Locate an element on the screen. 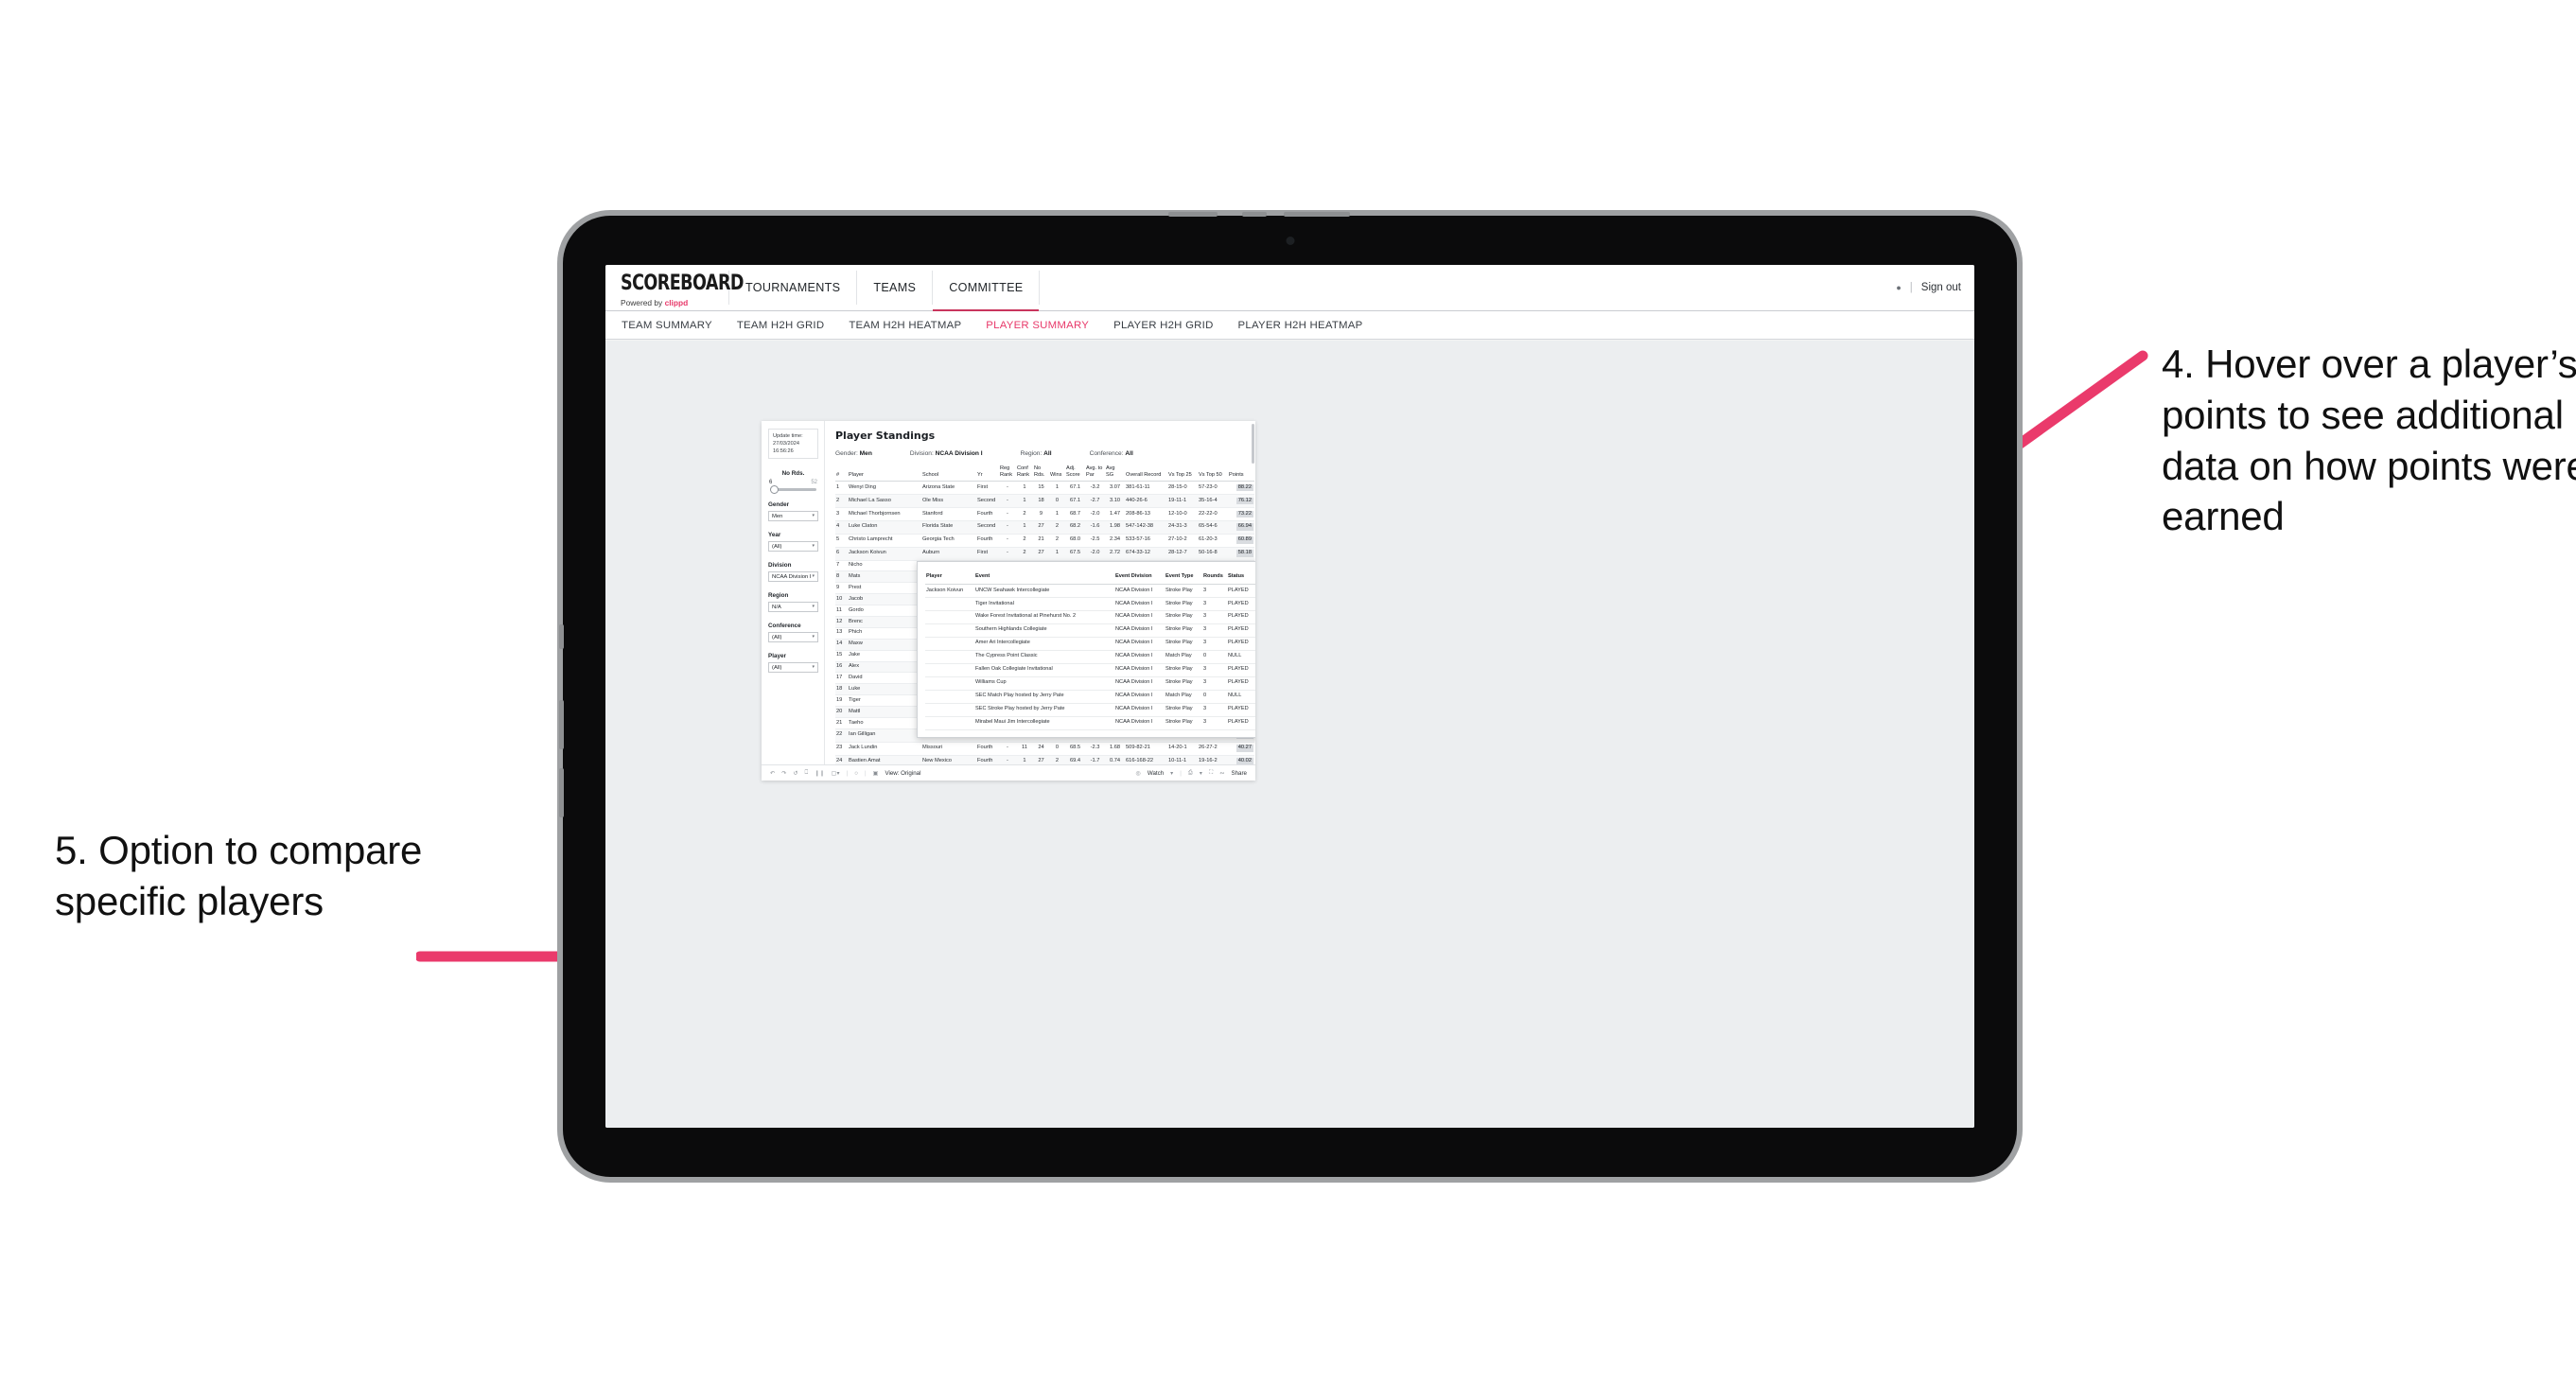  summary-division-value: NCAA Division I is located at coordinates (959, 453).